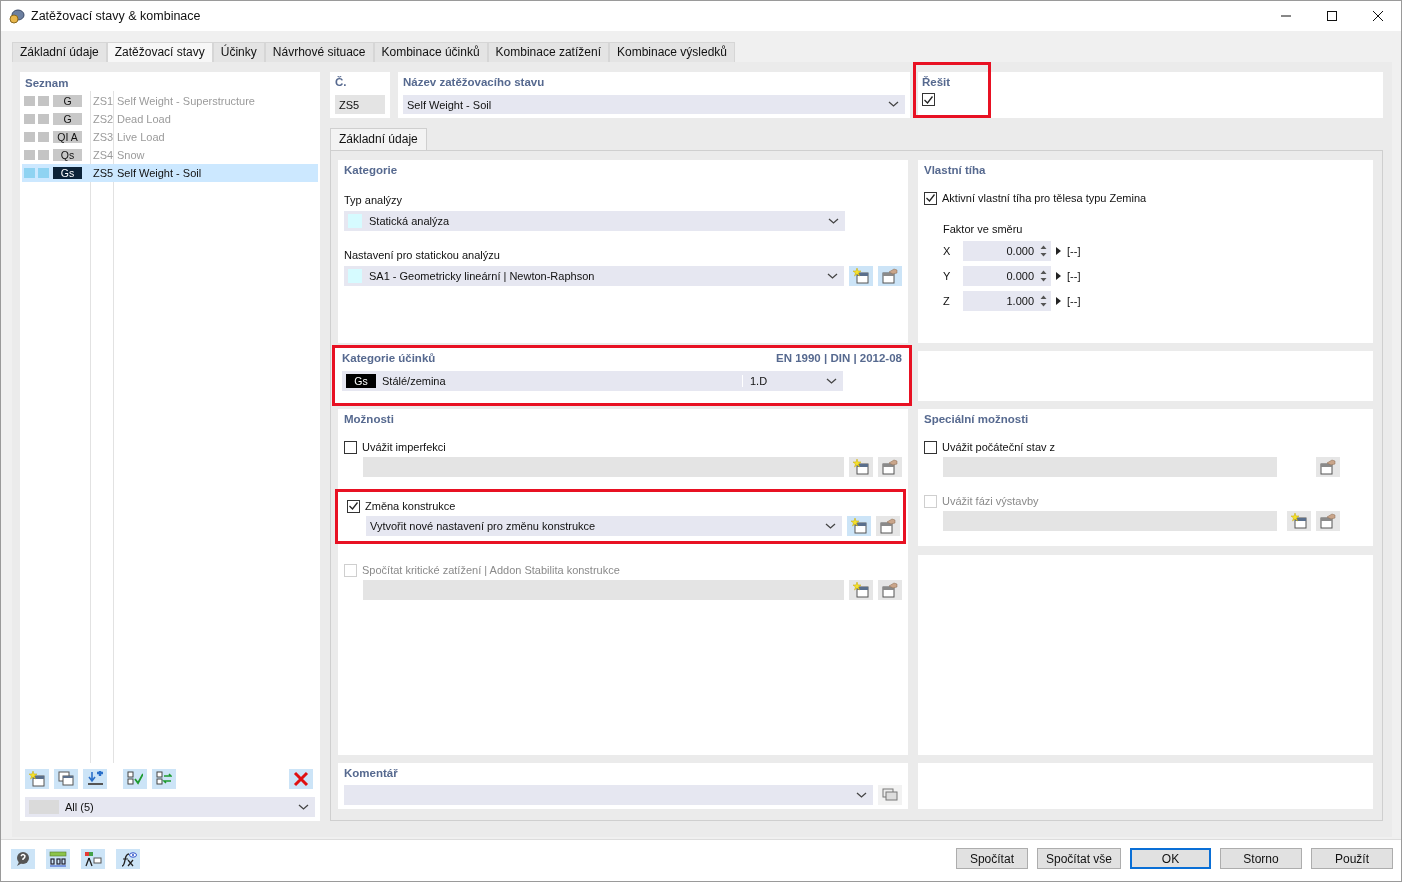 This screenshot has width=1402, height=882. I want to click on checkbox-label: Aktivní vlastní tíha pro tělesa typu Zemina, so click(1044, 198).